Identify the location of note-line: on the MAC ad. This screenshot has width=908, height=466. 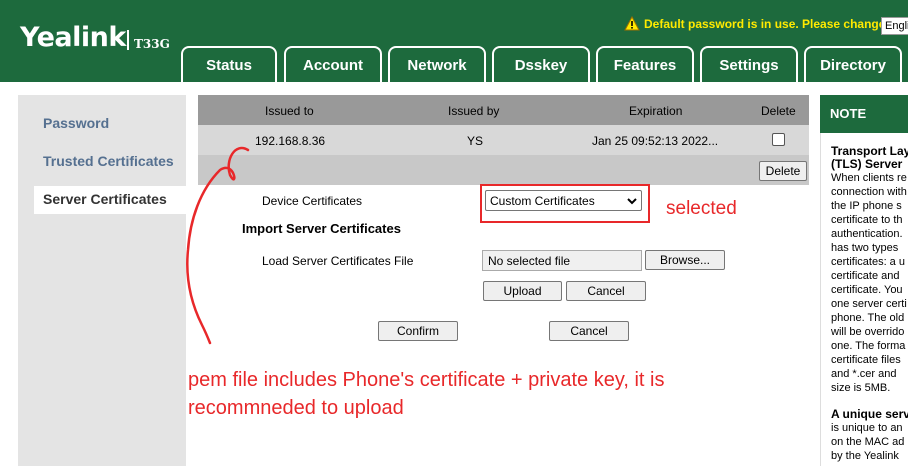
(868, 442).